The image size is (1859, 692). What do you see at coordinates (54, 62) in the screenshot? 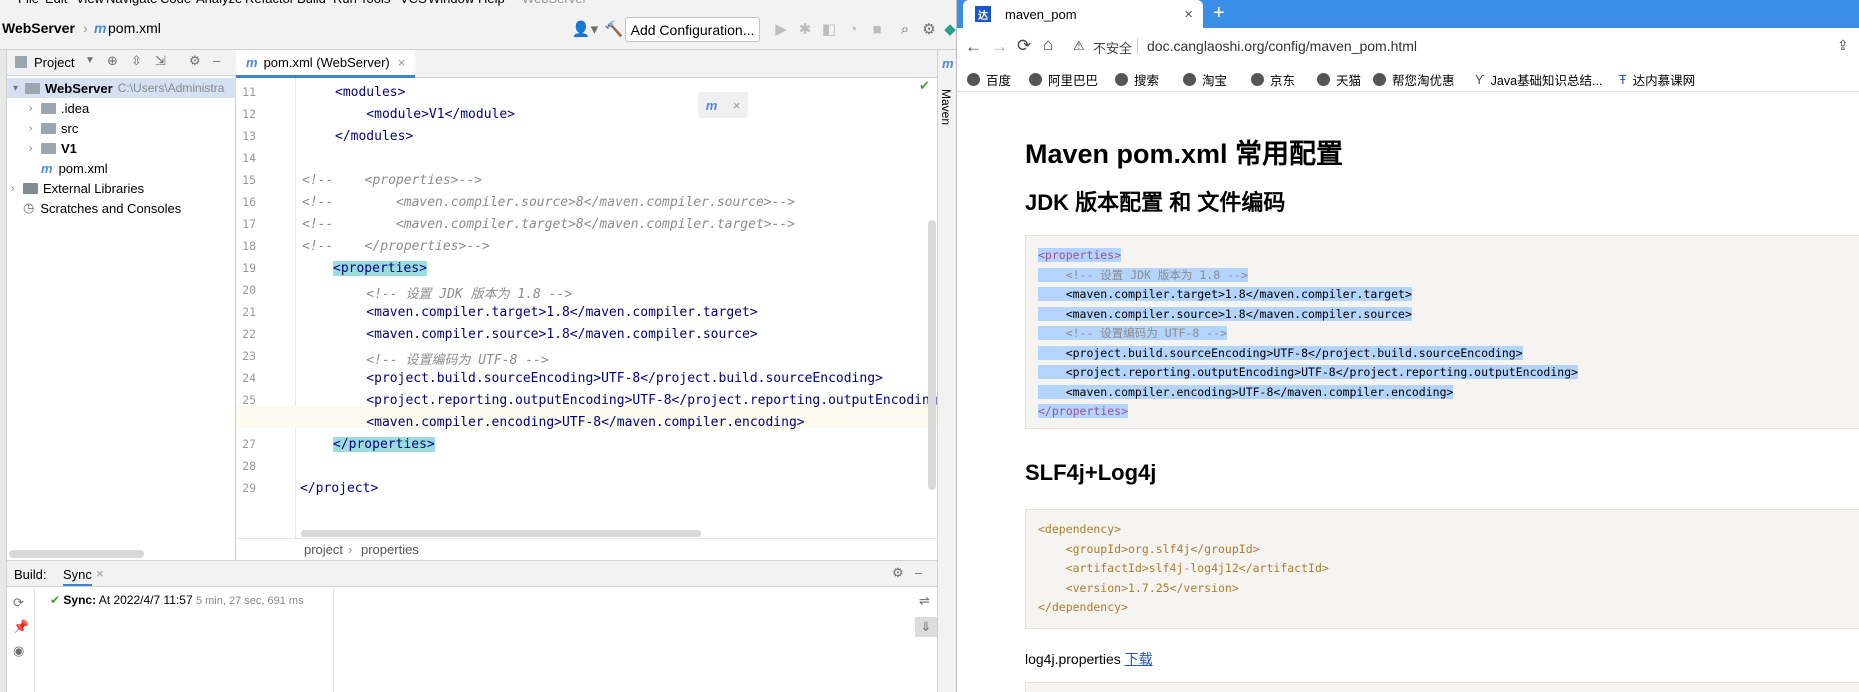
I see `project-panel-title: Project` at bounding box center [54, 62].